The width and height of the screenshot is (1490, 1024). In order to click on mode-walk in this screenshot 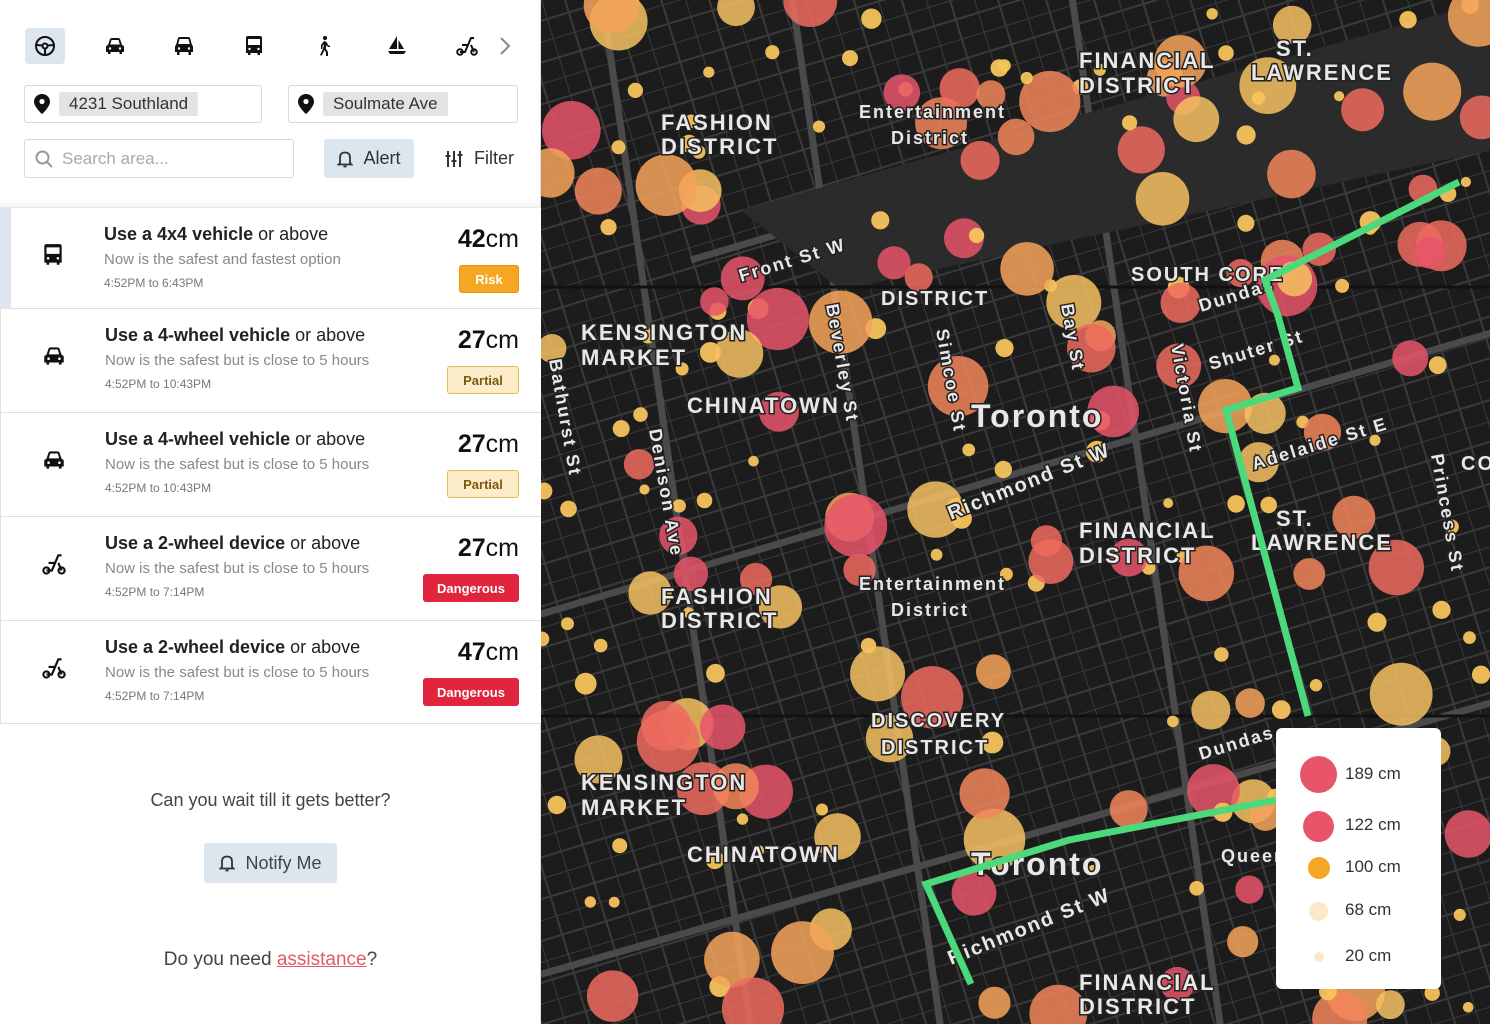, I will do `click(324, 46)`.